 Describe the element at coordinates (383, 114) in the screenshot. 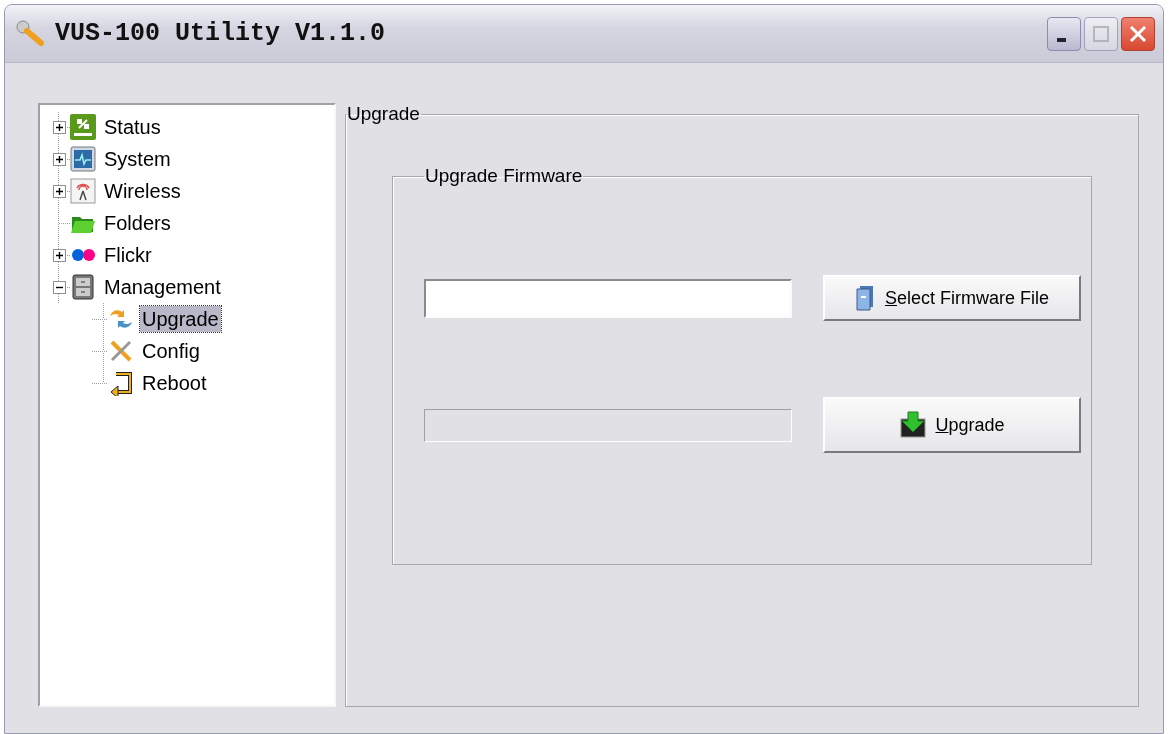

I see `group-title: Upgrade` at that location.